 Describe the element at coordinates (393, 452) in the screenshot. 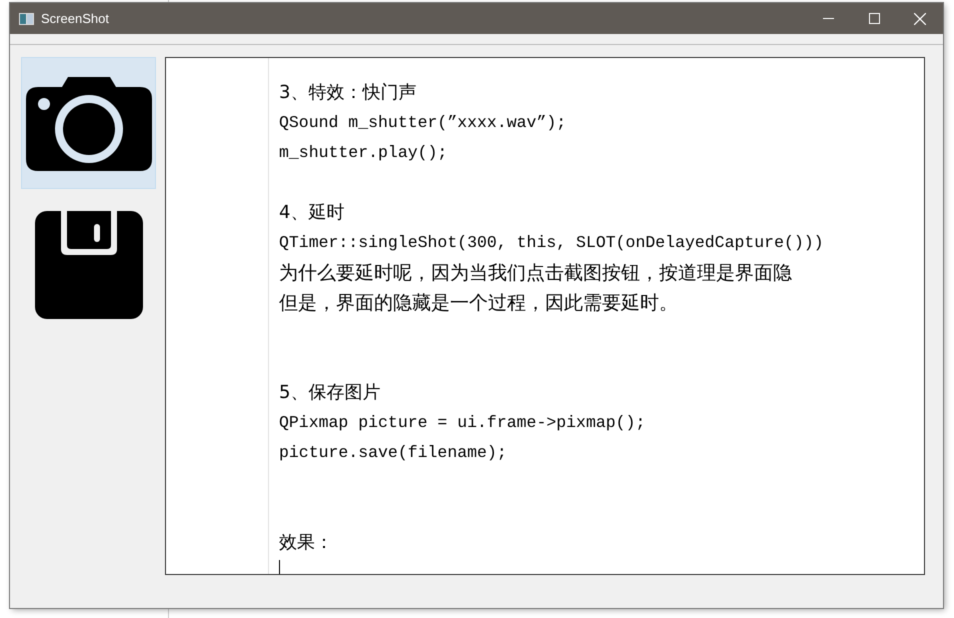

I see `code-line: picture.save(filename);` at that location.